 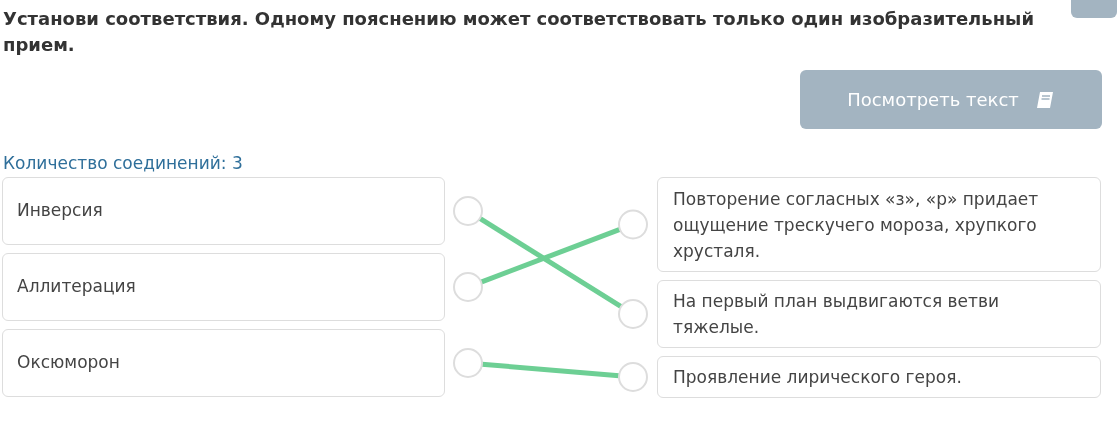 I want to click on explanation-card: На первый план выдвигаются ветви тяжелые., so click(x=879, y=314).